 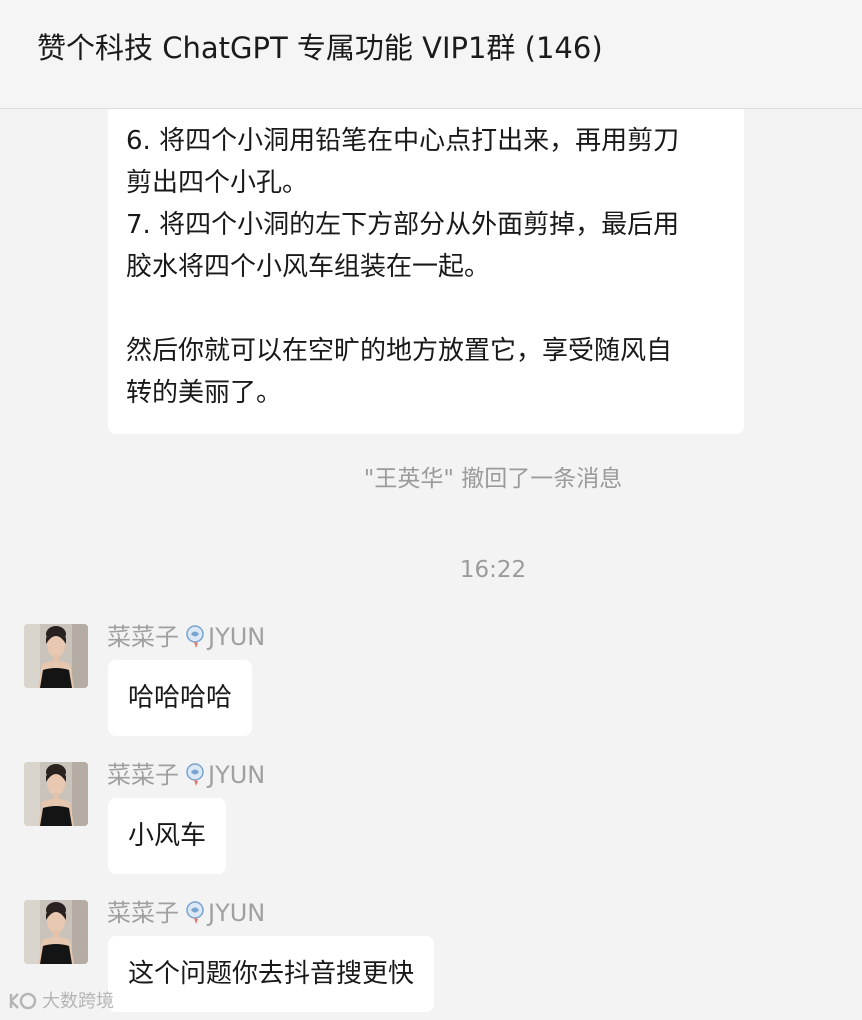 What do you see at coordinates (493, 570) in the screenshot?
I see `timestamp: 16:22` at bounding box center [493, 570].